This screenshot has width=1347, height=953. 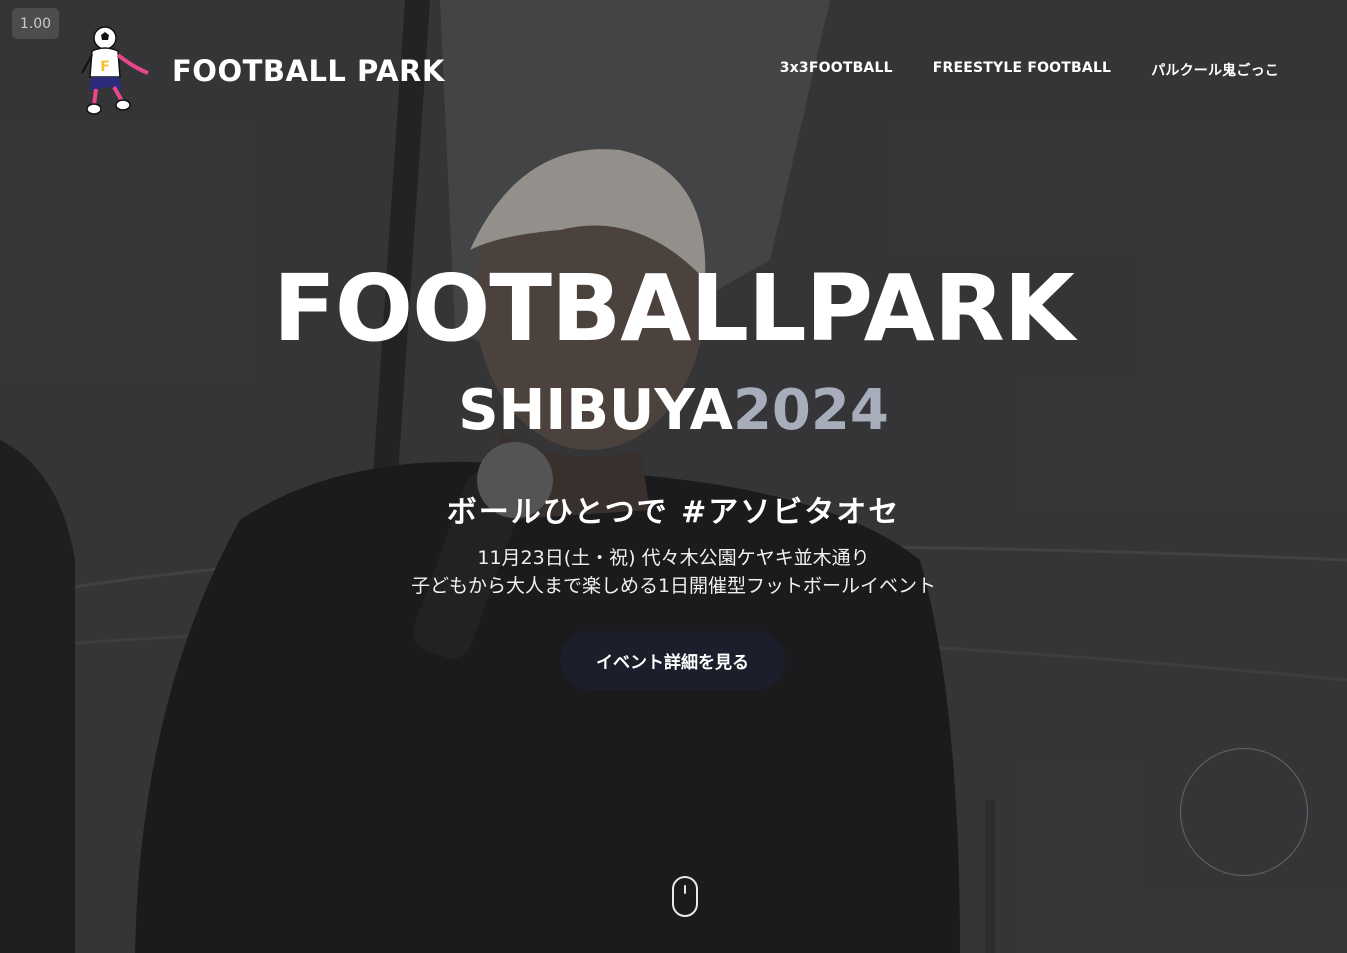 I want to click on hero-subtitle: SHIBUYA2024, so click(x=673, y=410).